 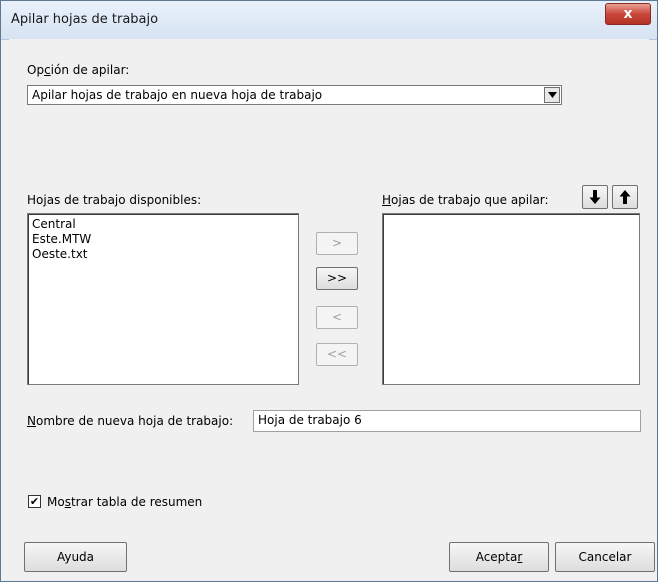 I want to click on available-sheets-label: Hojas de trabajo disponibles:, so click(x=114, y=200).